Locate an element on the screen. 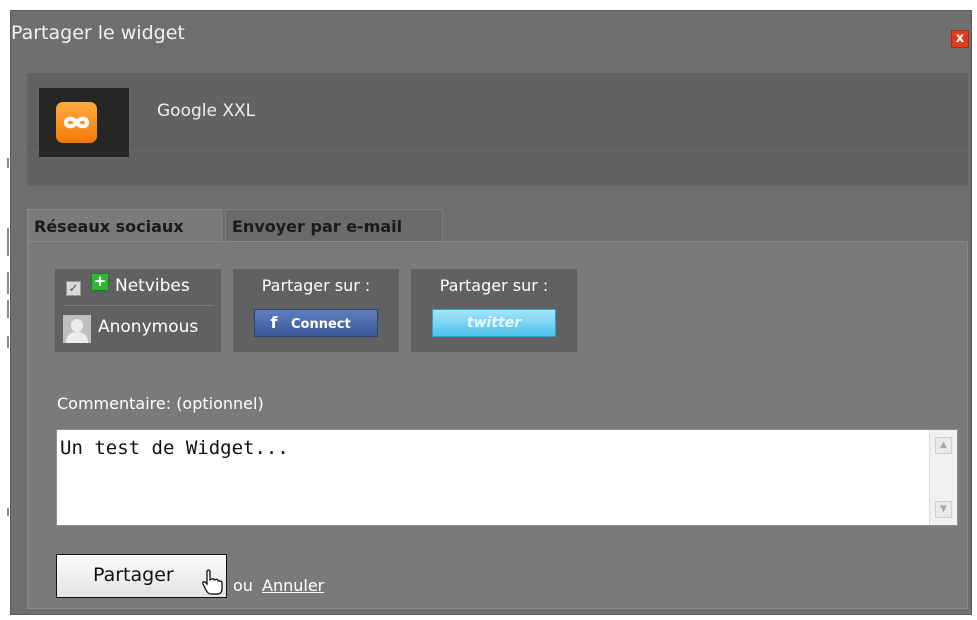  cancel-link: Annuler is located at coordinates (293, 585).